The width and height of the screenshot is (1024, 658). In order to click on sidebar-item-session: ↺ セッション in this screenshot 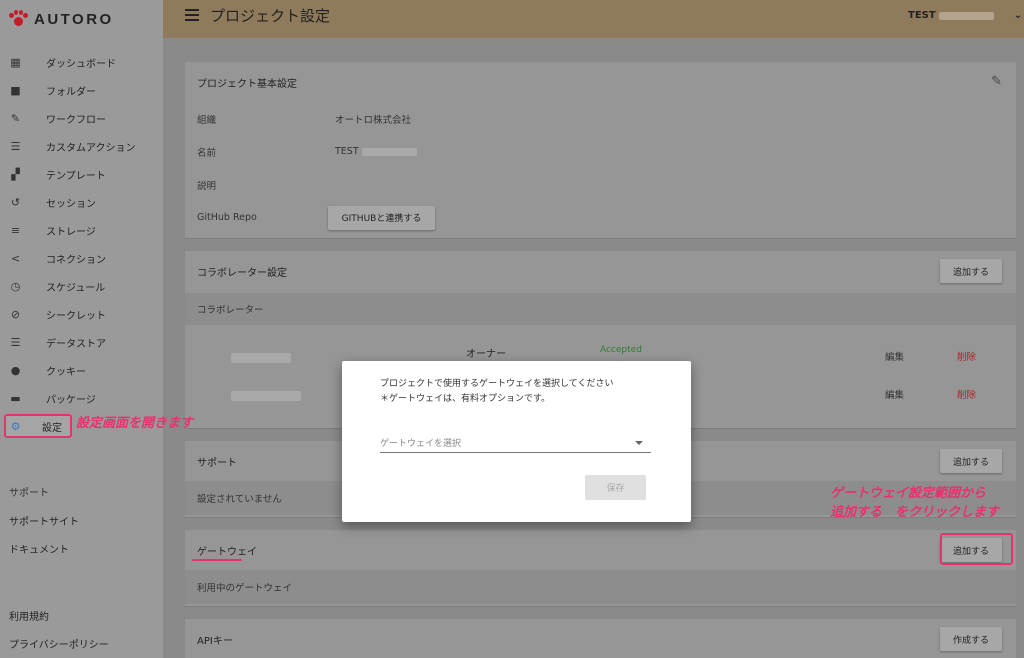, I will do `click(81, 202)`.